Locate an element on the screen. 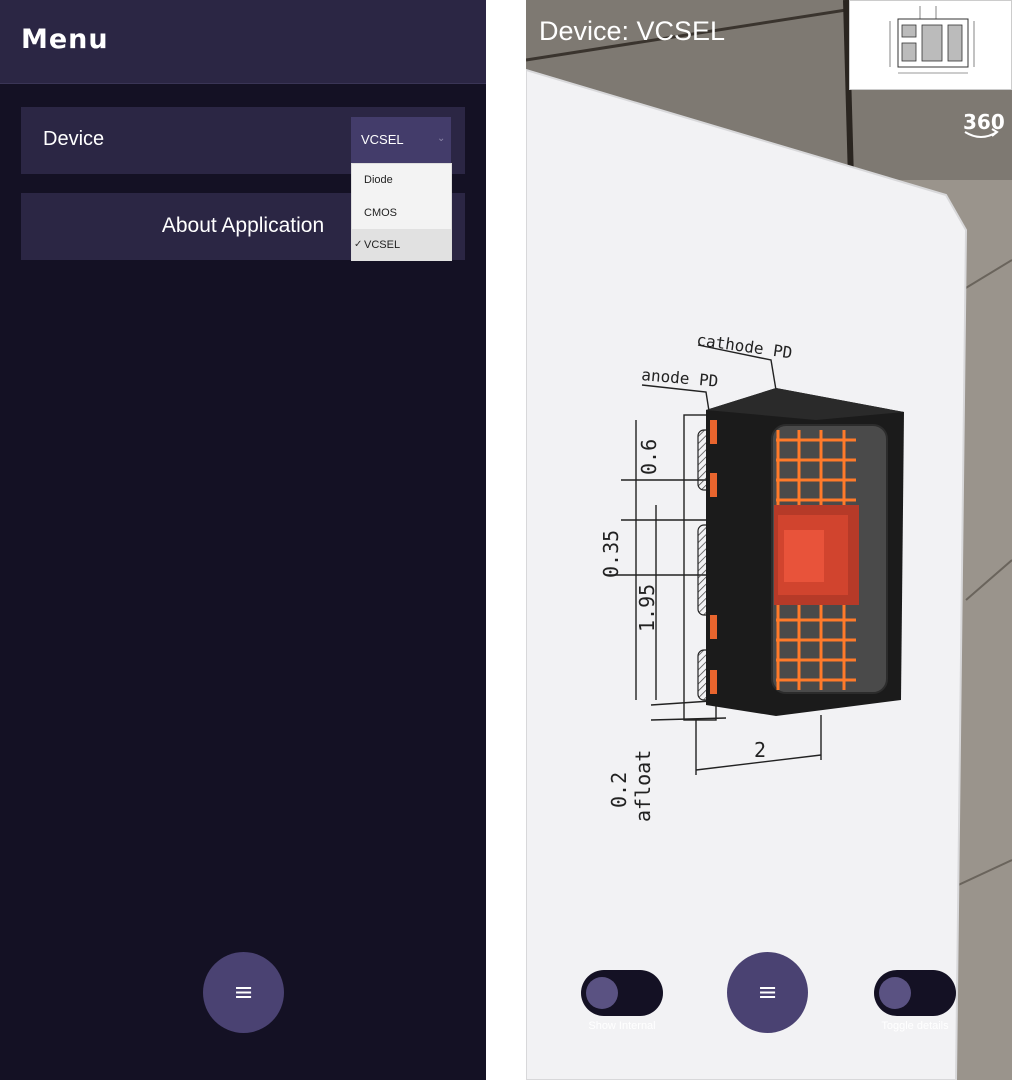  dropdown-option-cmos: CMOS is located at coordinates (401, 213).